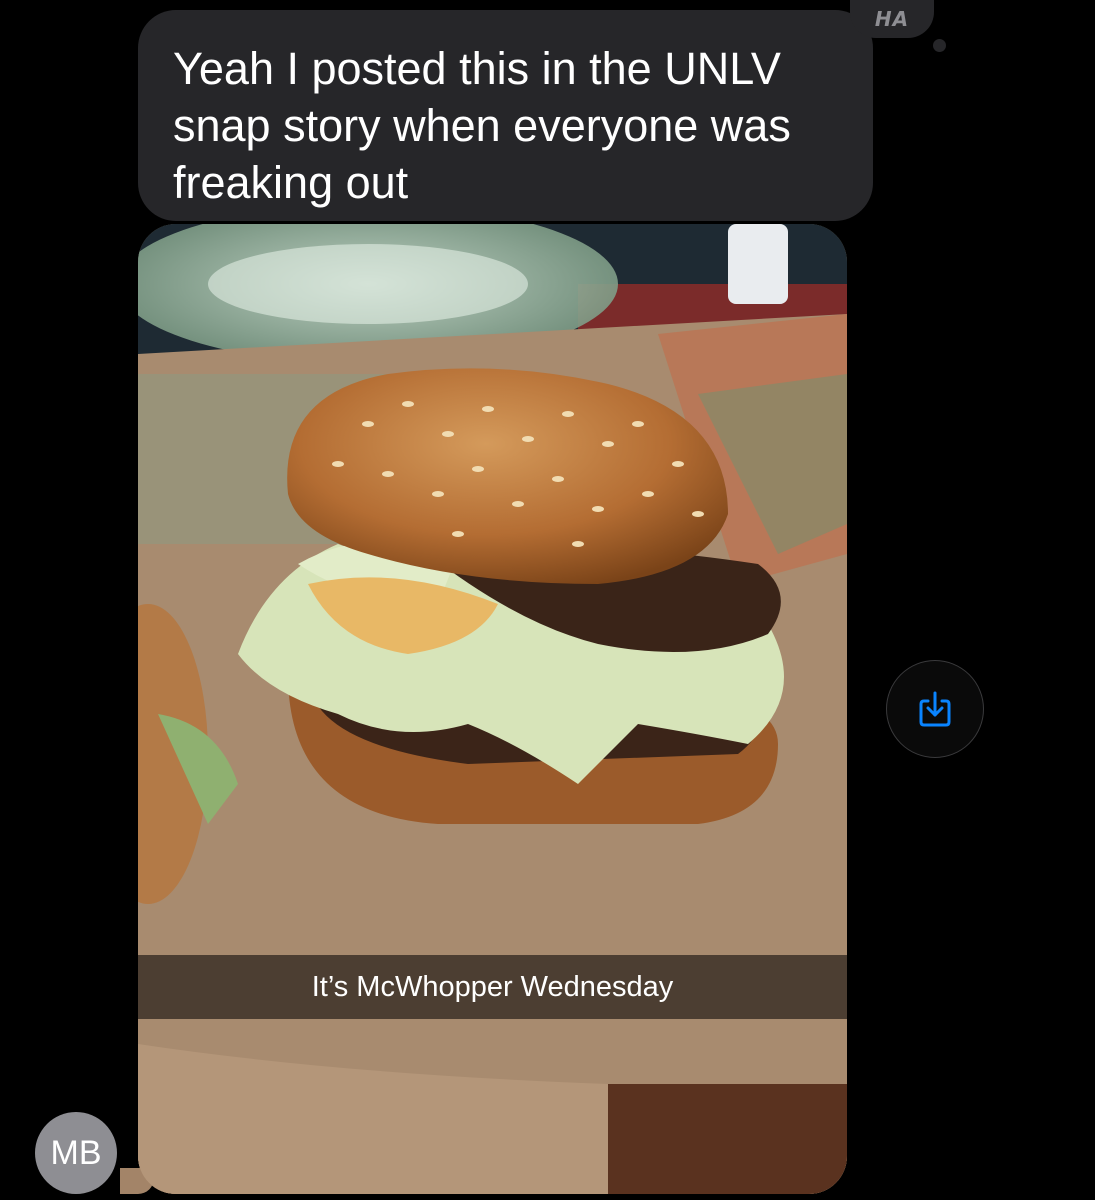 The image size is (1095, 1200). Describe the element at coordinates (939, 45) in the screenshot. I see `tapback-tail` at that location.